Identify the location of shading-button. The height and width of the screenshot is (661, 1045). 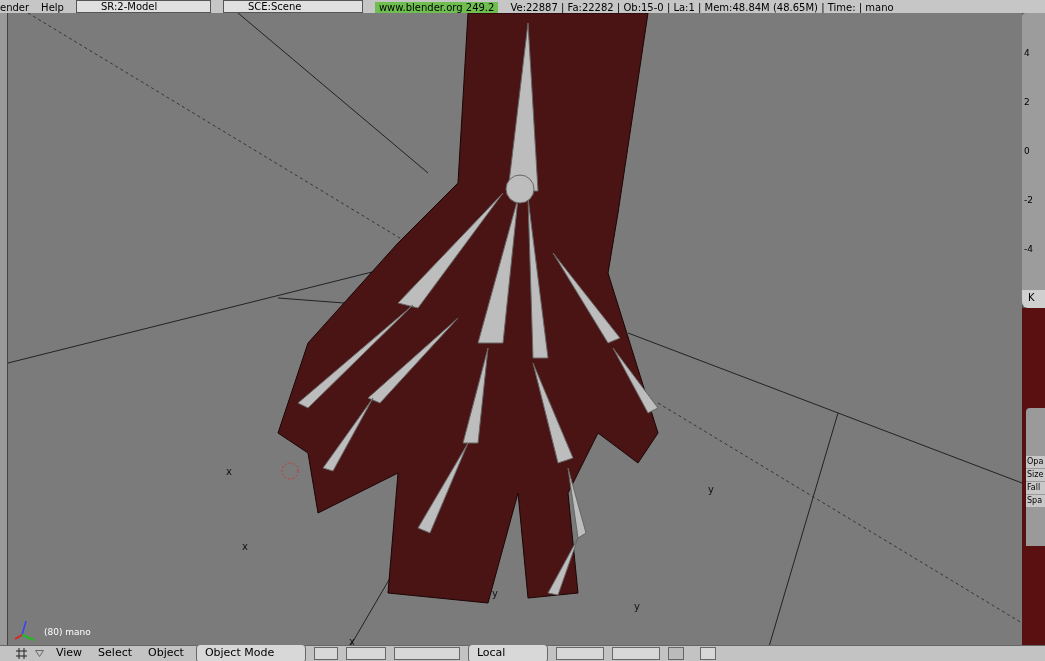
(325, 653).